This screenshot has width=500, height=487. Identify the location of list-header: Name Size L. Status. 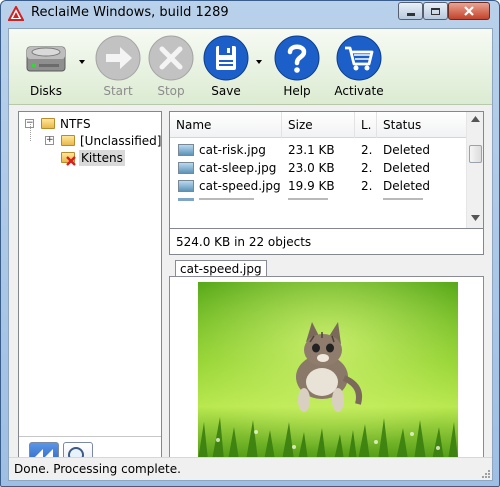
(319, 125).